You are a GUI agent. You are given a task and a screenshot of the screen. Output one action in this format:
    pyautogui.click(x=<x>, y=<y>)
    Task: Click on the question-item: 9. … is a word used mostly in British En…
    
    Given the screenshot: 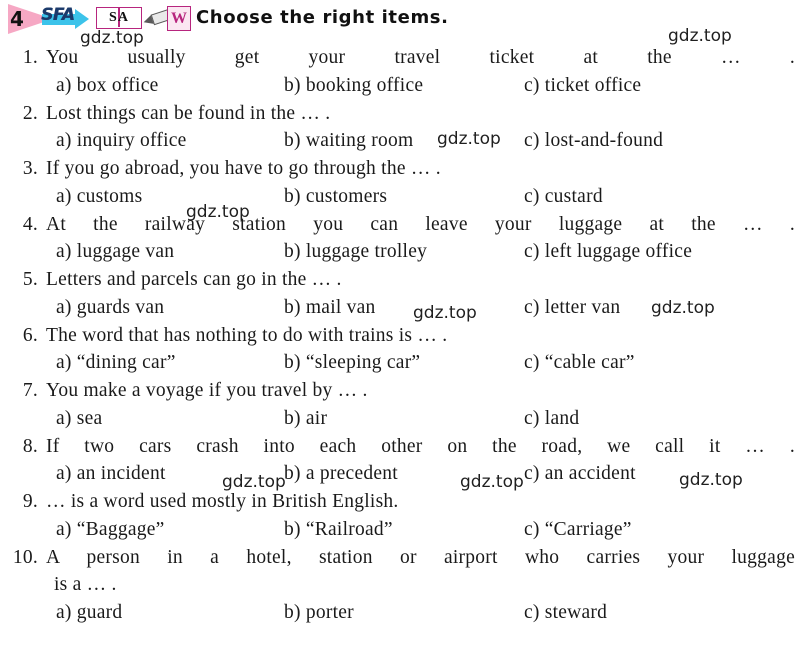 What is the action you would take?
    pyautogui.click(x=402, y=516)
    